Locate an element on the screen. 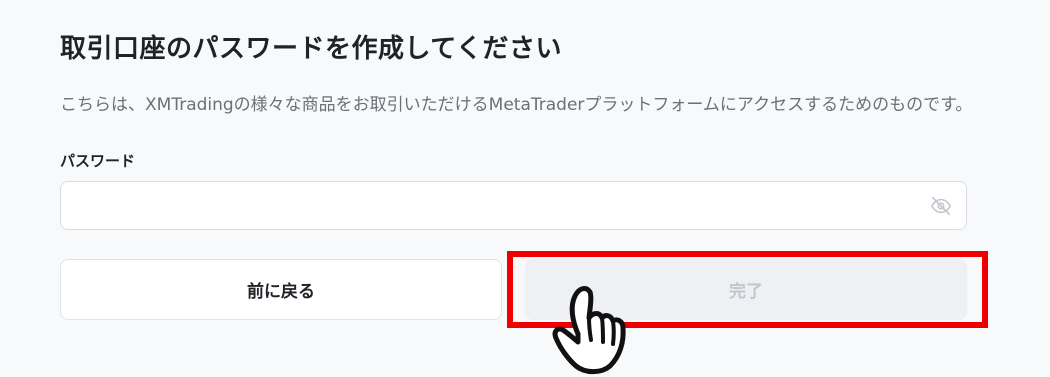 The width and height of the screenshot is (1050, 377). page-title: 取引口座のパスワードを作成してください is located at coordinates (311, 49).